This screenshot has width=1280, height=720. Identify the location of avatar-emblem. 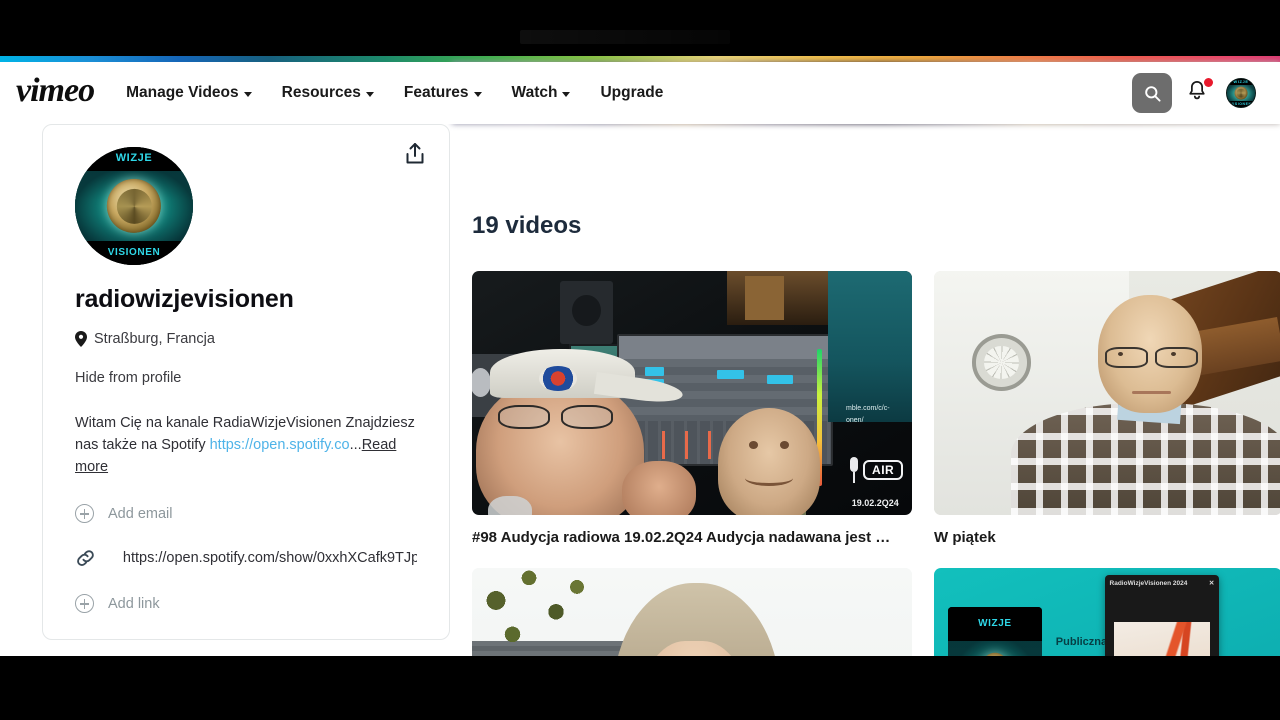
(1241, 93).